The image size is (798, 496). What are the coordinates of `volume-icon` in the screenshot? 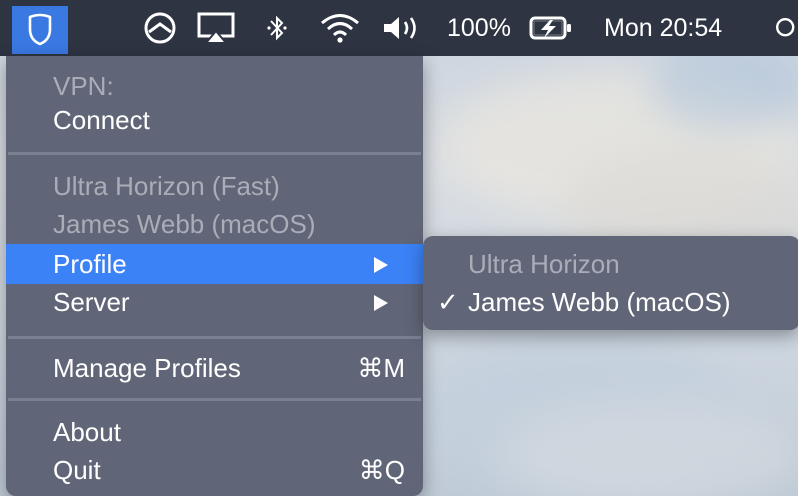 It's located at (402, 28).